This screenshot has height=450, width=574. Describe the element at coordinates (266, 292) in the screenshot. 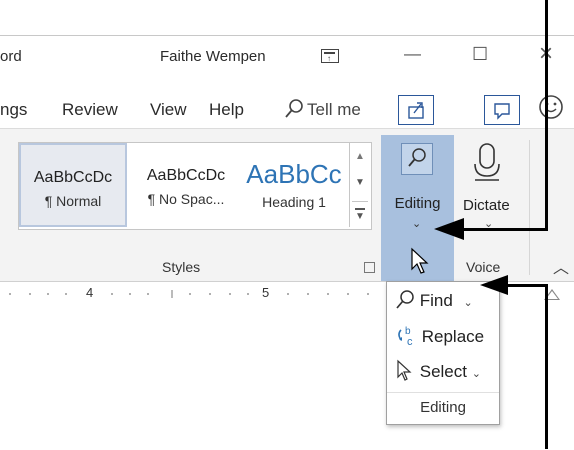

I see `ruler-mark-5: 5` at that location.